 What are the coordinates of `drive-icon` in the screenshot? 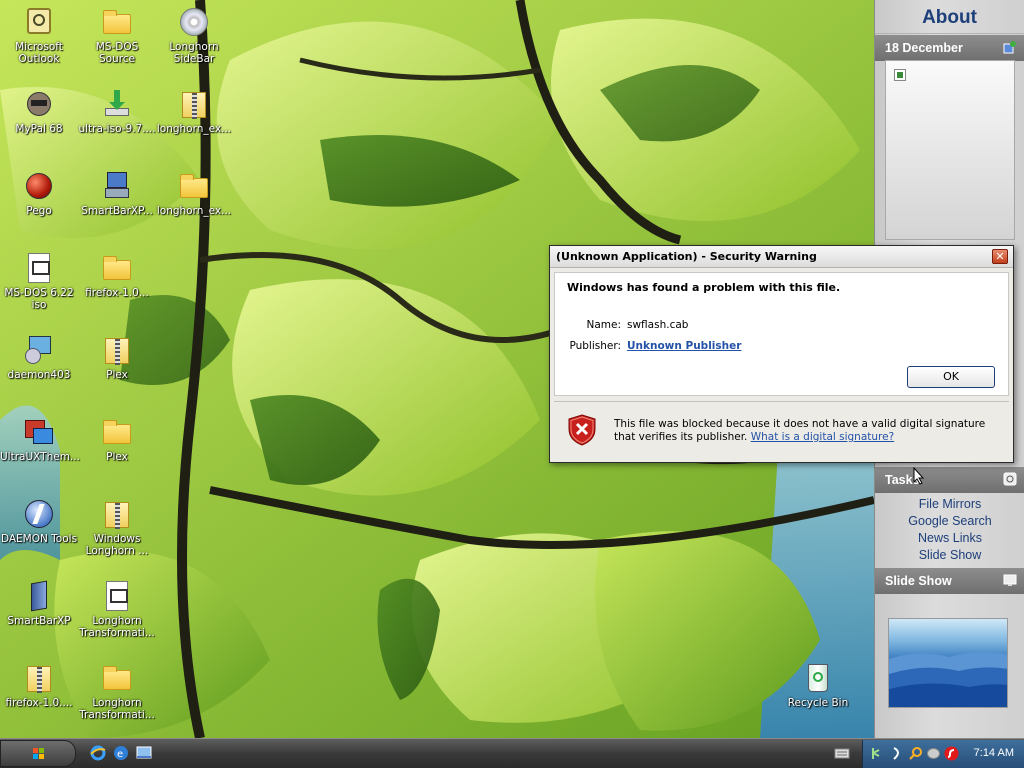 It's located at (933, 753).